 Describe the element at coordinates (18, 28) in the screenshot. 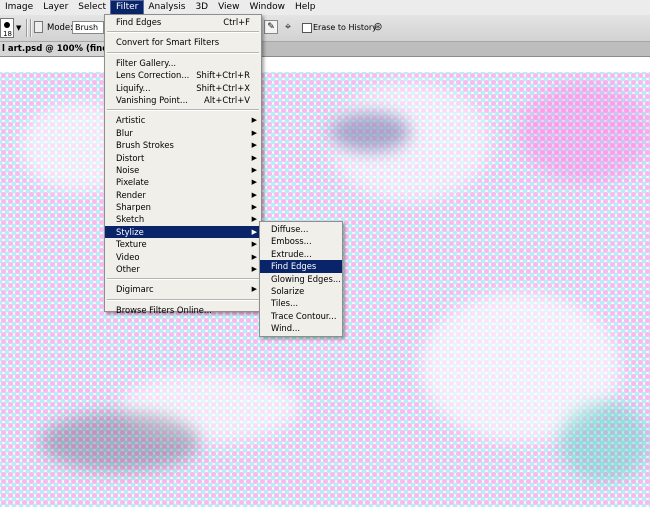

I see `chevron-down-icon: ▼` at that location.